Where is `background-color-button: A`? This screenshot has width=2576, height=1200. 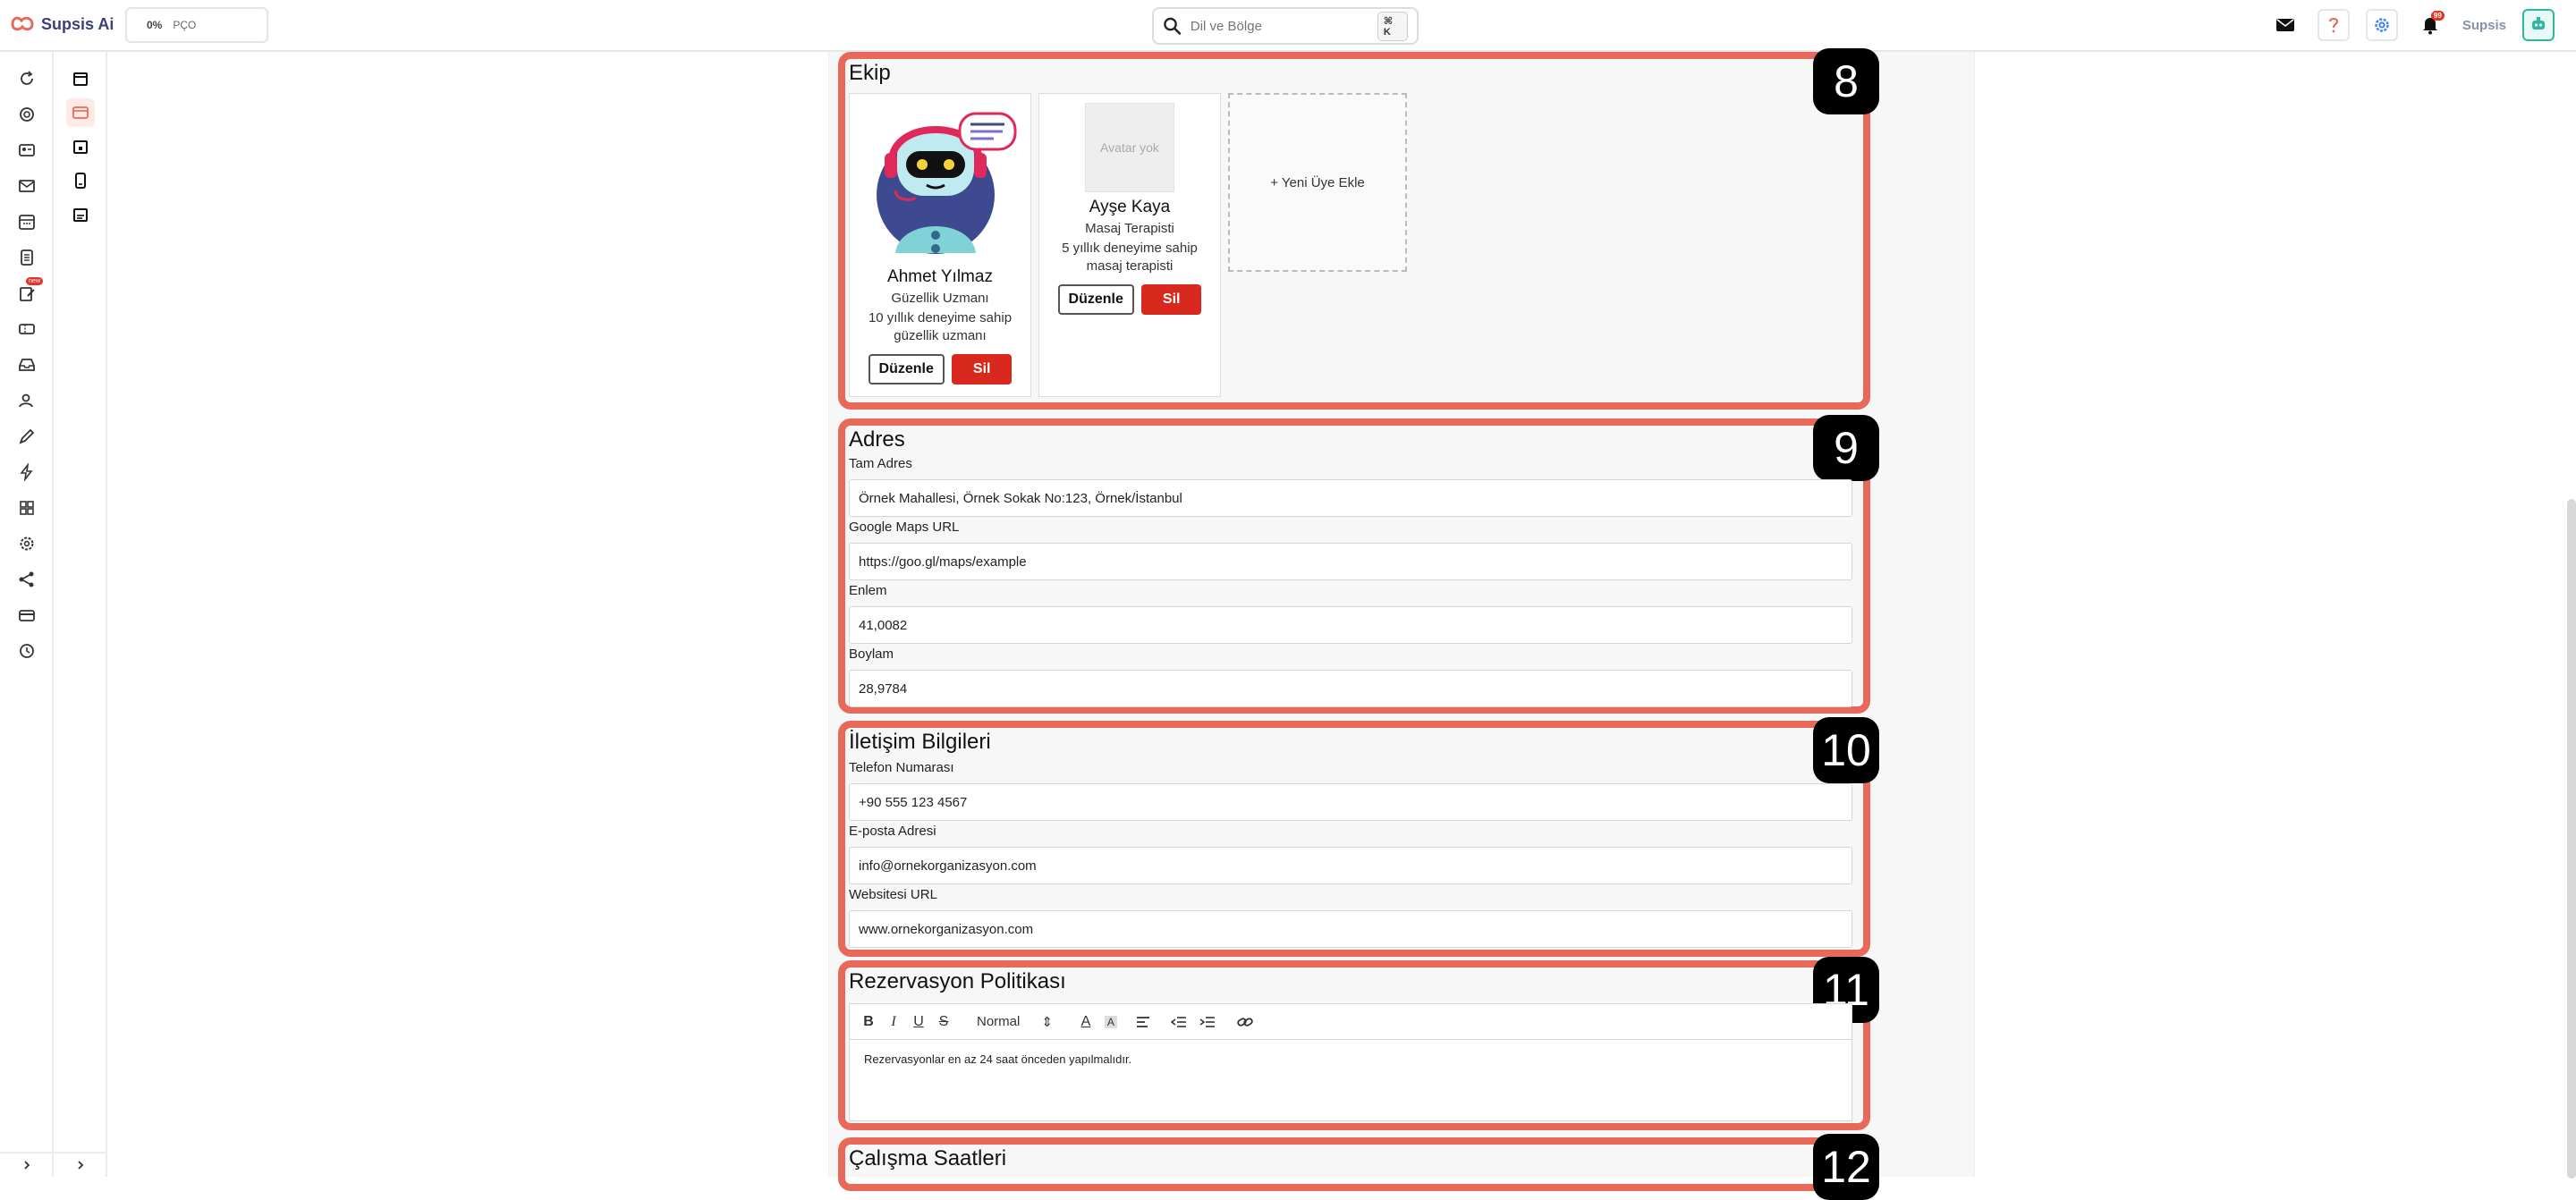 background-color-button: A is located at coordinates (1110, 1022).